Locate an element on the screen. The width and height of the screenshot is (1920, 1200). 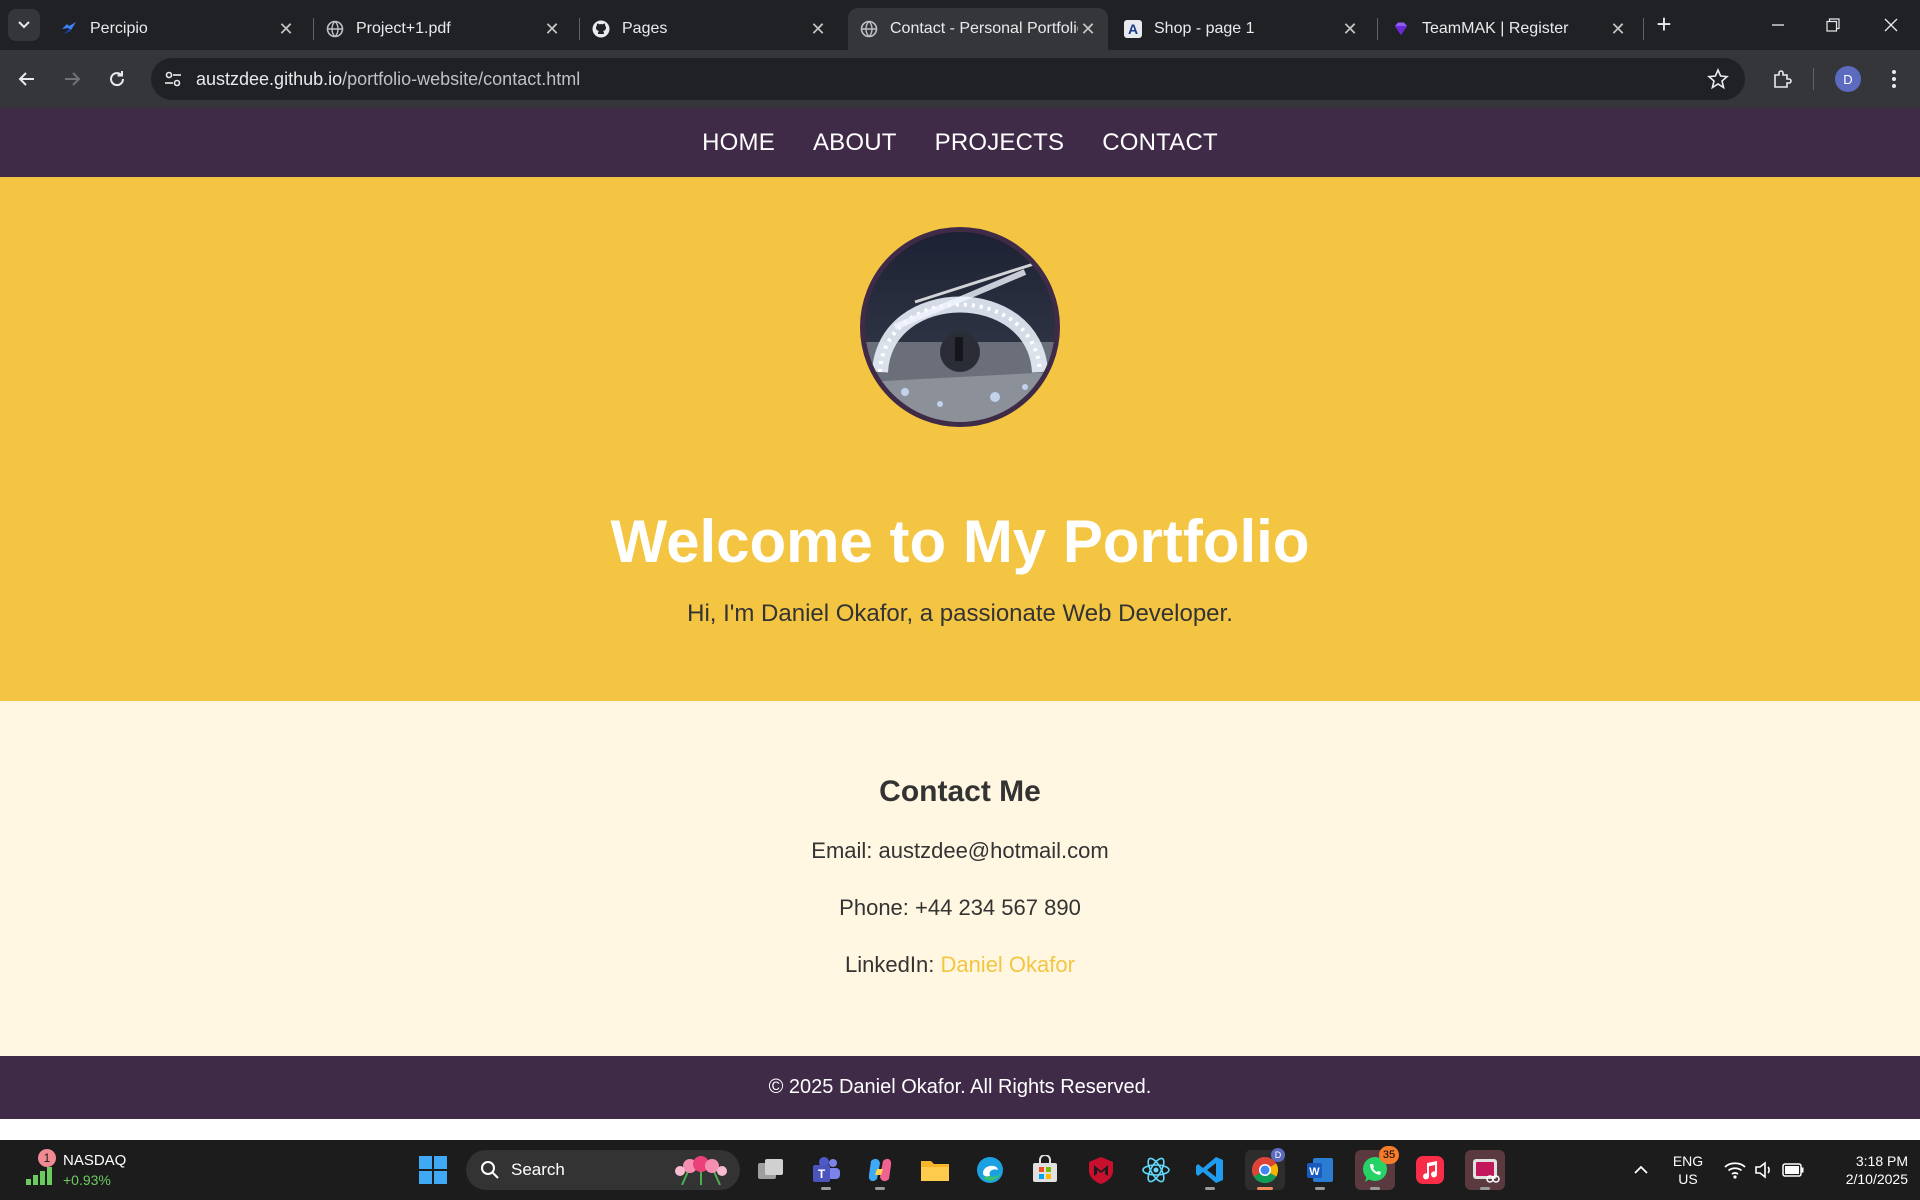
teams-icon: T is located at coordinates (826, 1169).